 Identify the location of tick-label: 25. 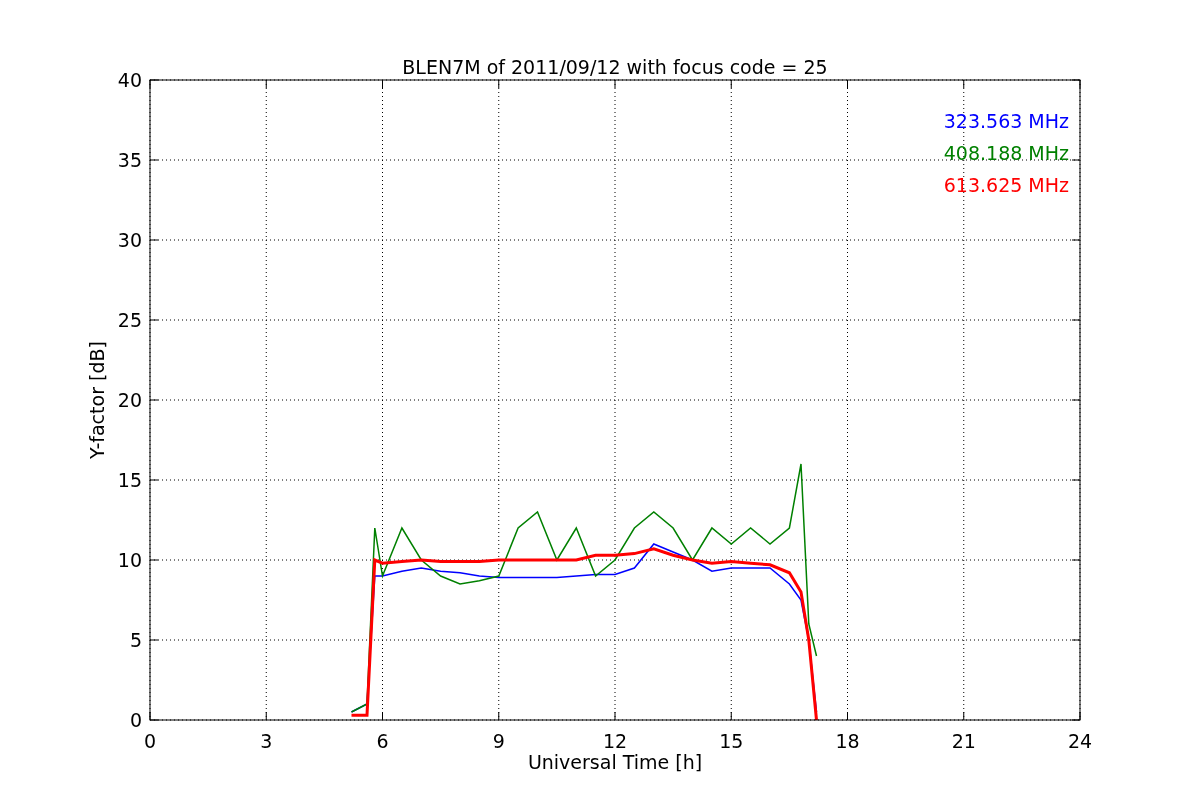
(129, 320).